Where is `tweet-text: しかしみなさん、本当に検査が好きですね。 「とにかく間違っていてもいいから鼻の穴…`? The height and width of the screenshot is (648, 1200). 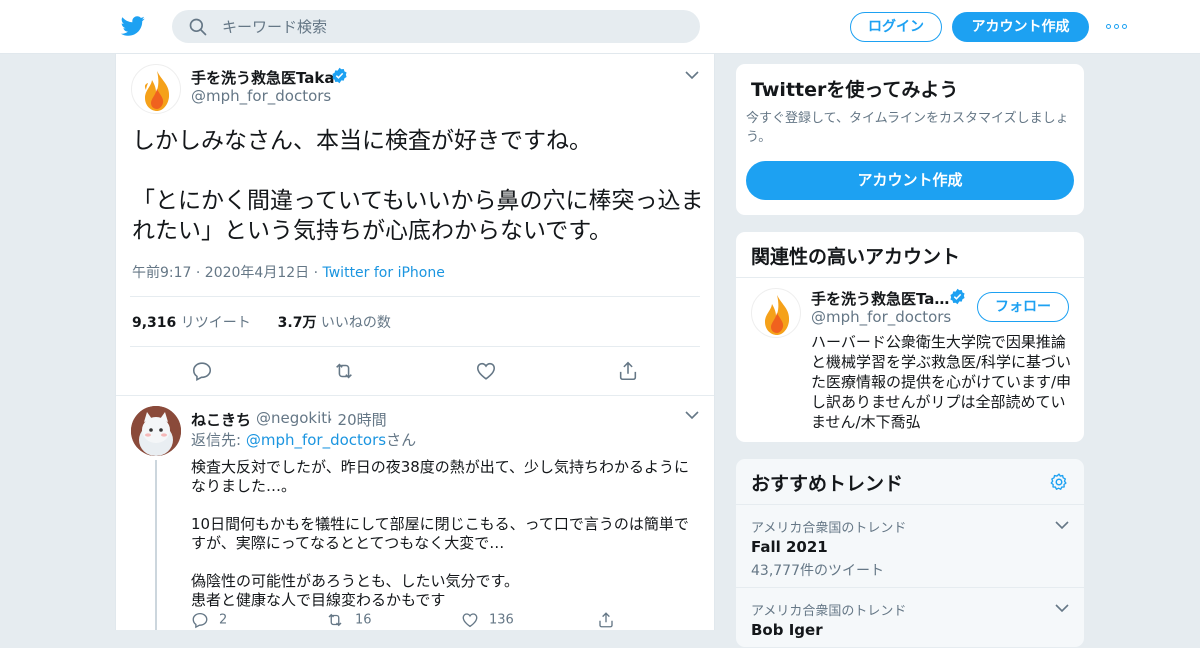
tweet-text: しかしみなさん、本当に検査が好きですね。 「とにかく間違っていてもいいから鼻の穴… is located at coordinates (419, 201).